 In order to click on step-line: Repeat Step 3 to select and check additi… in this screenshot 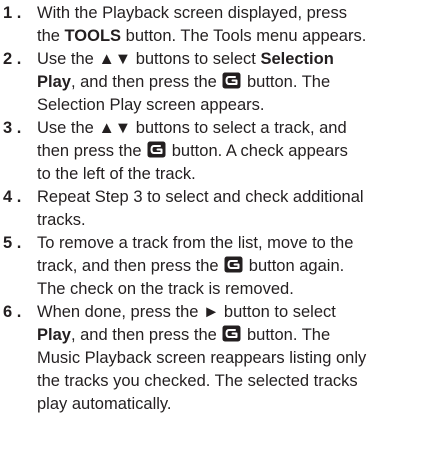, I will do `click(239, 197)`.